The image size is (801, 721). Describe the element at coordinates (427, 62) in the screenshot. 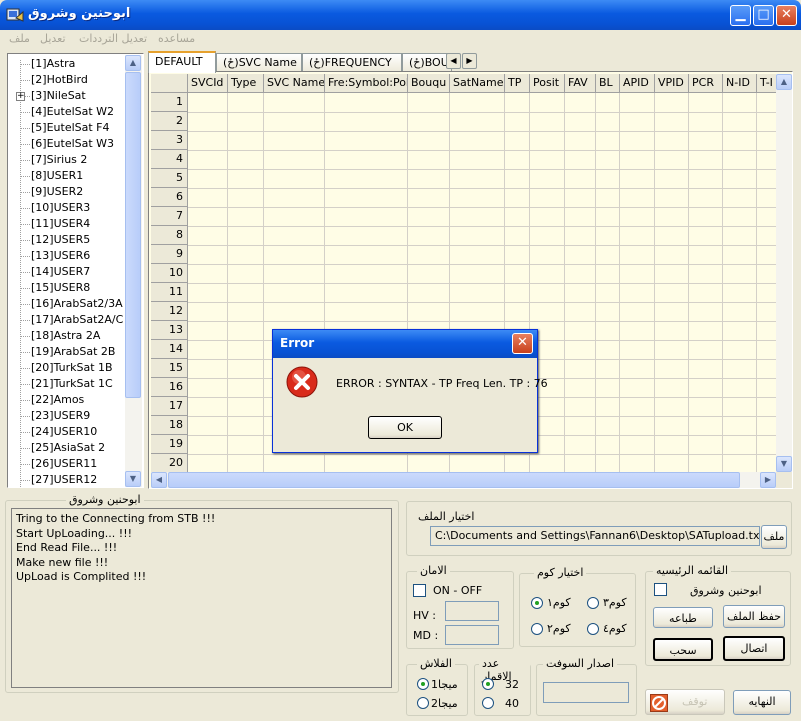

I see `tab-bouquet: (ځ)BOU` at that location.